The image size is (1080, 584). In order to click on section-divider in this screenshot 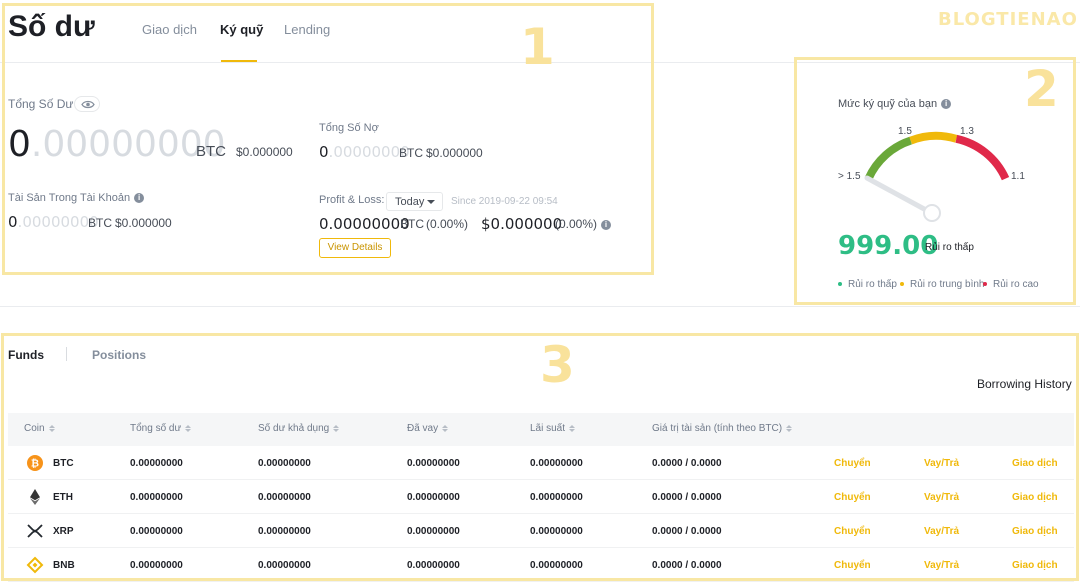, I will do `click(540, 306)`.